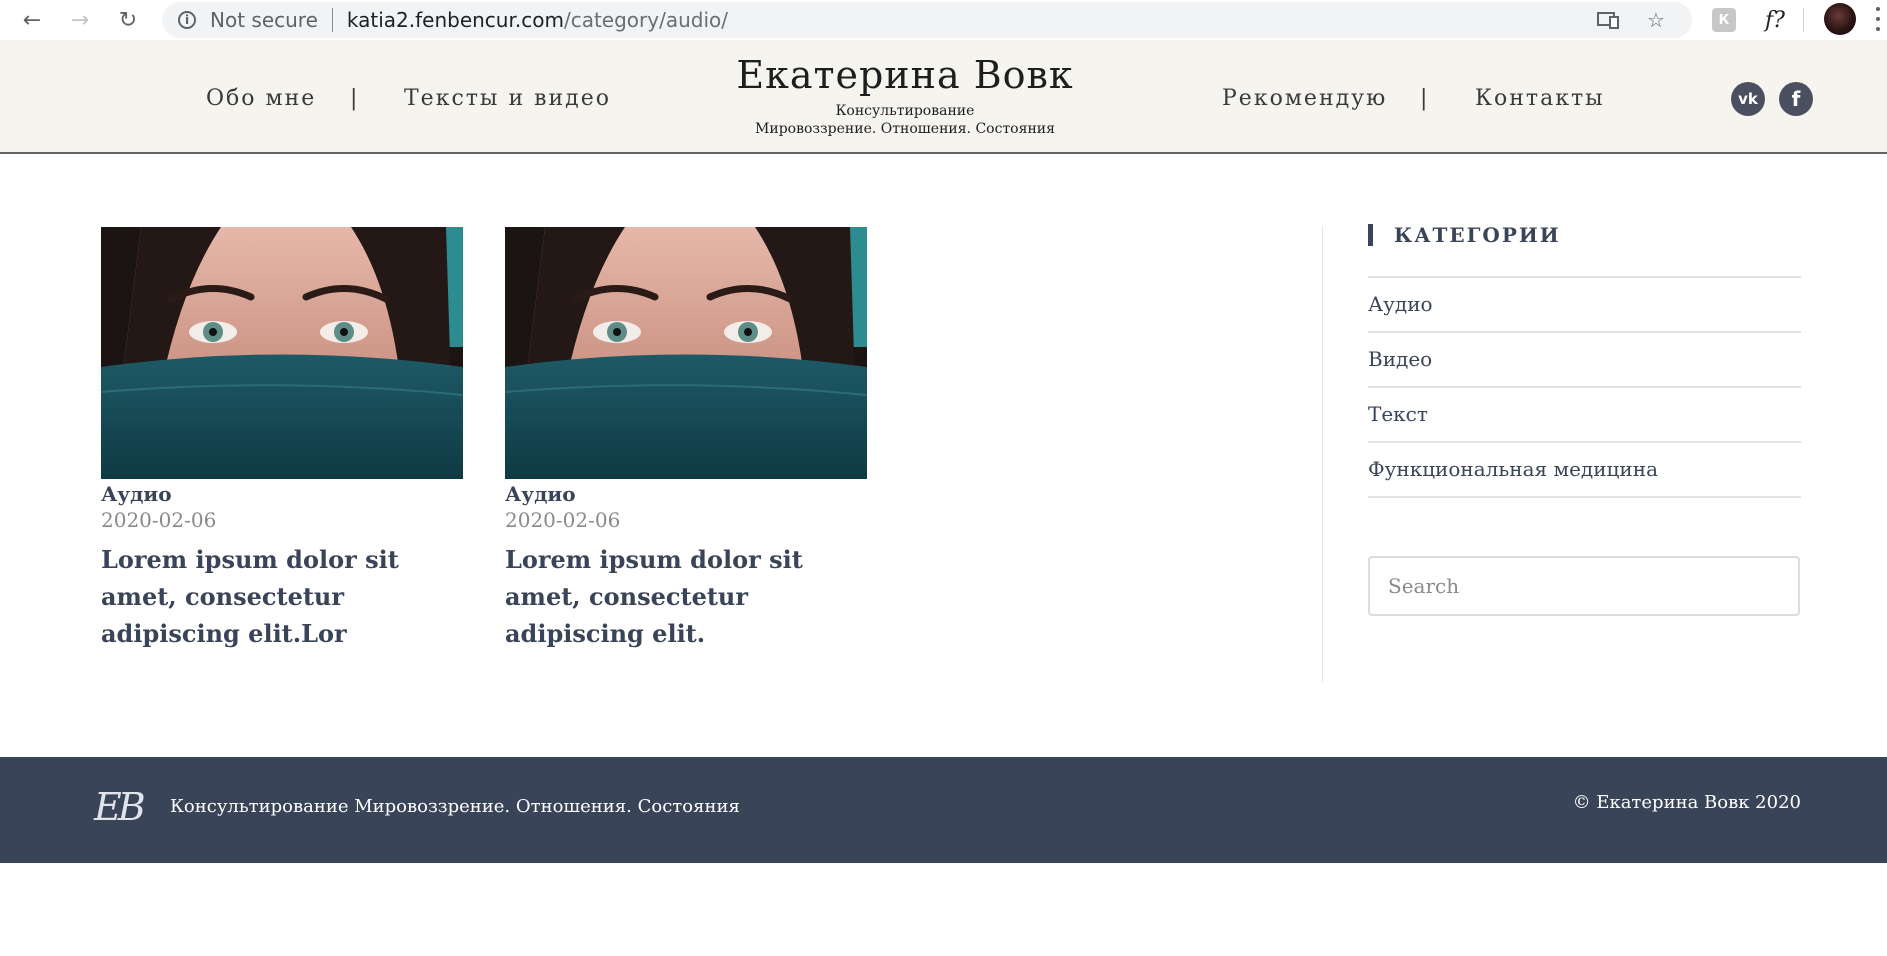 The width and height of the screenshot is (1887, 956). Describe the element at coordinates (507, 99) in the screenshot. I see `nav-link-texts-video: Тексты и видео` at that location.